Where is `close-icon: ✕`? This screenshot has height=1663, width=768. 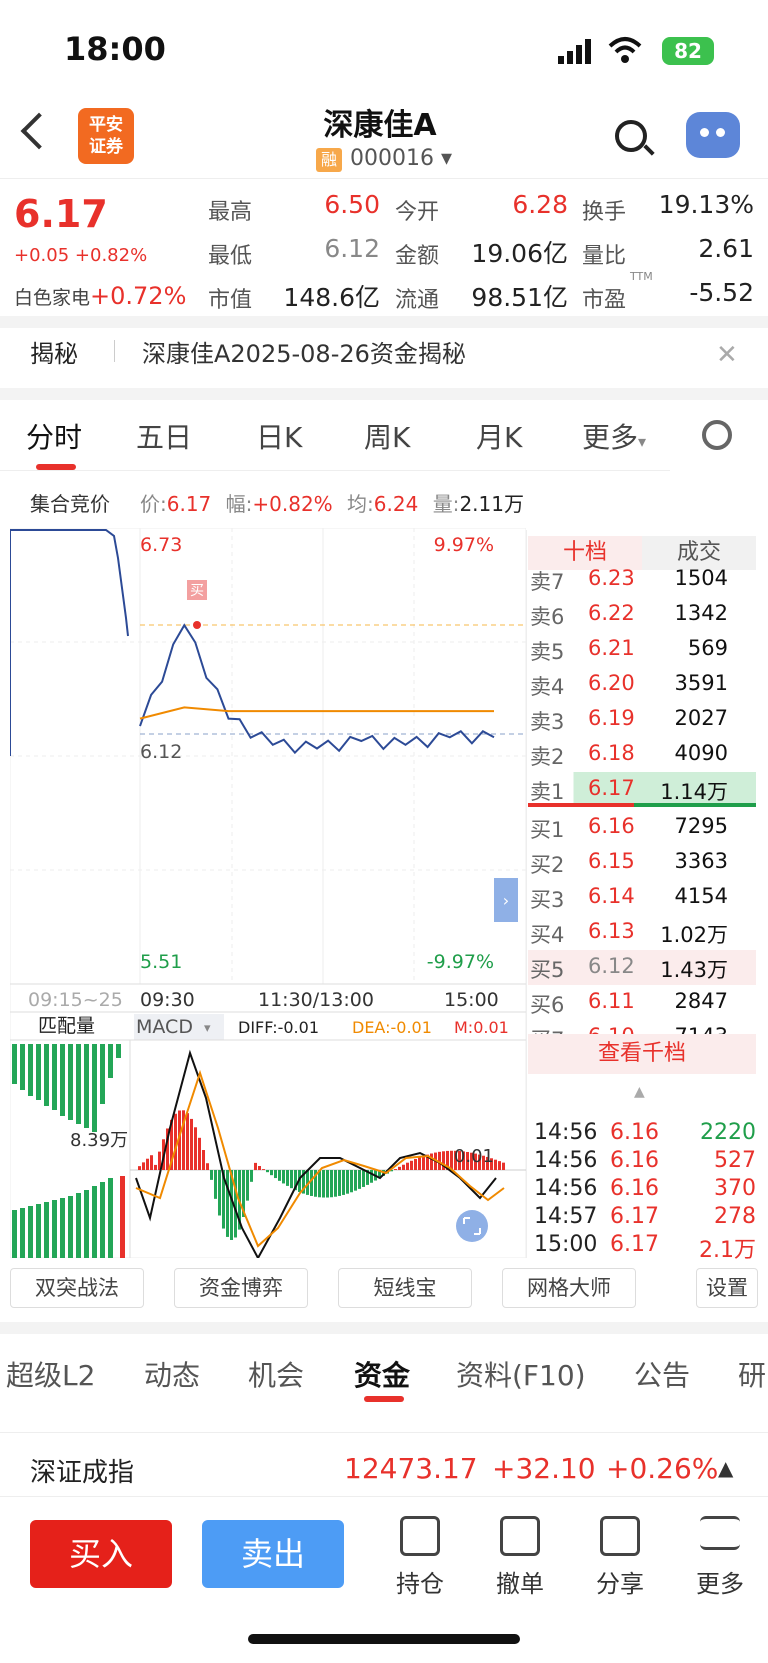
close-icon: ✕ is located at coordinates (727, 355).